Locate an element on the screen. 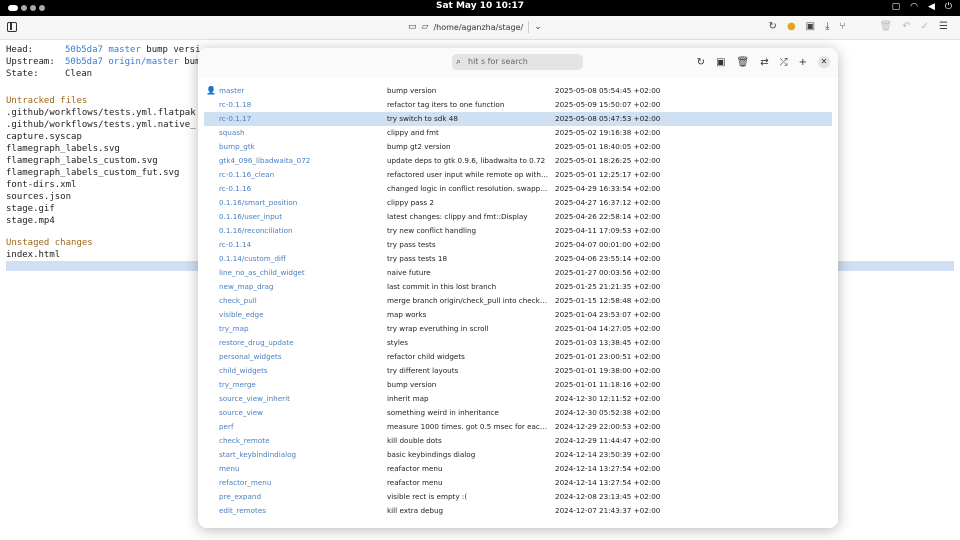  untracked-file: .github/workflows/tests.yml.native_ is located at coordinates (101, 125).